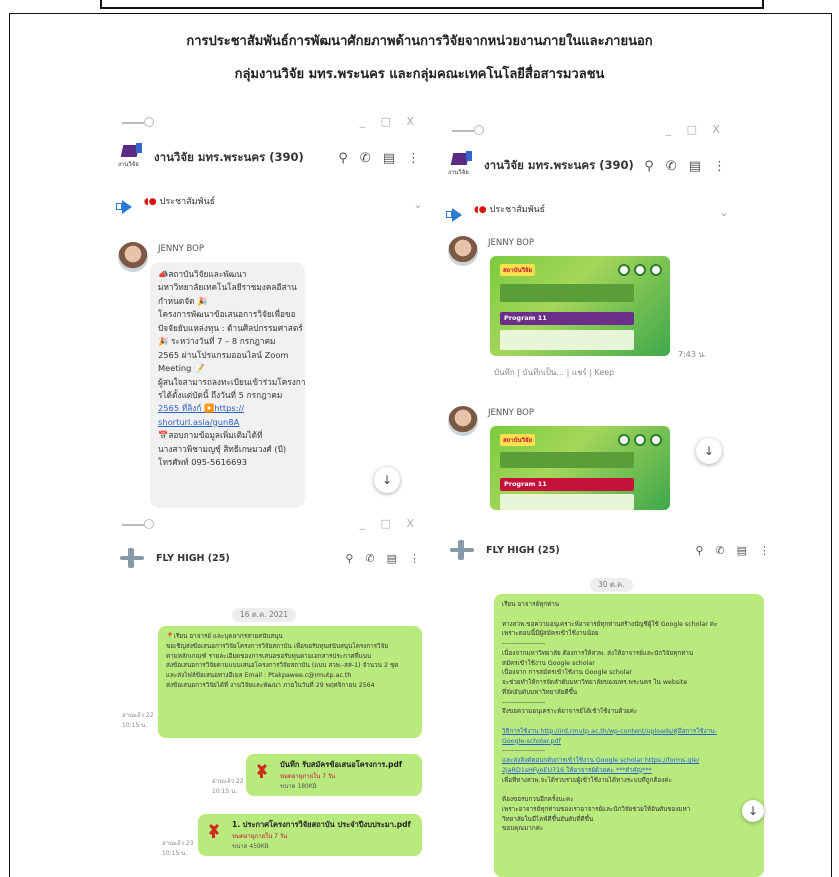 The height and width of the screenshot is (877, 839). I want to click on megaphone-icon, so click(455, 215).